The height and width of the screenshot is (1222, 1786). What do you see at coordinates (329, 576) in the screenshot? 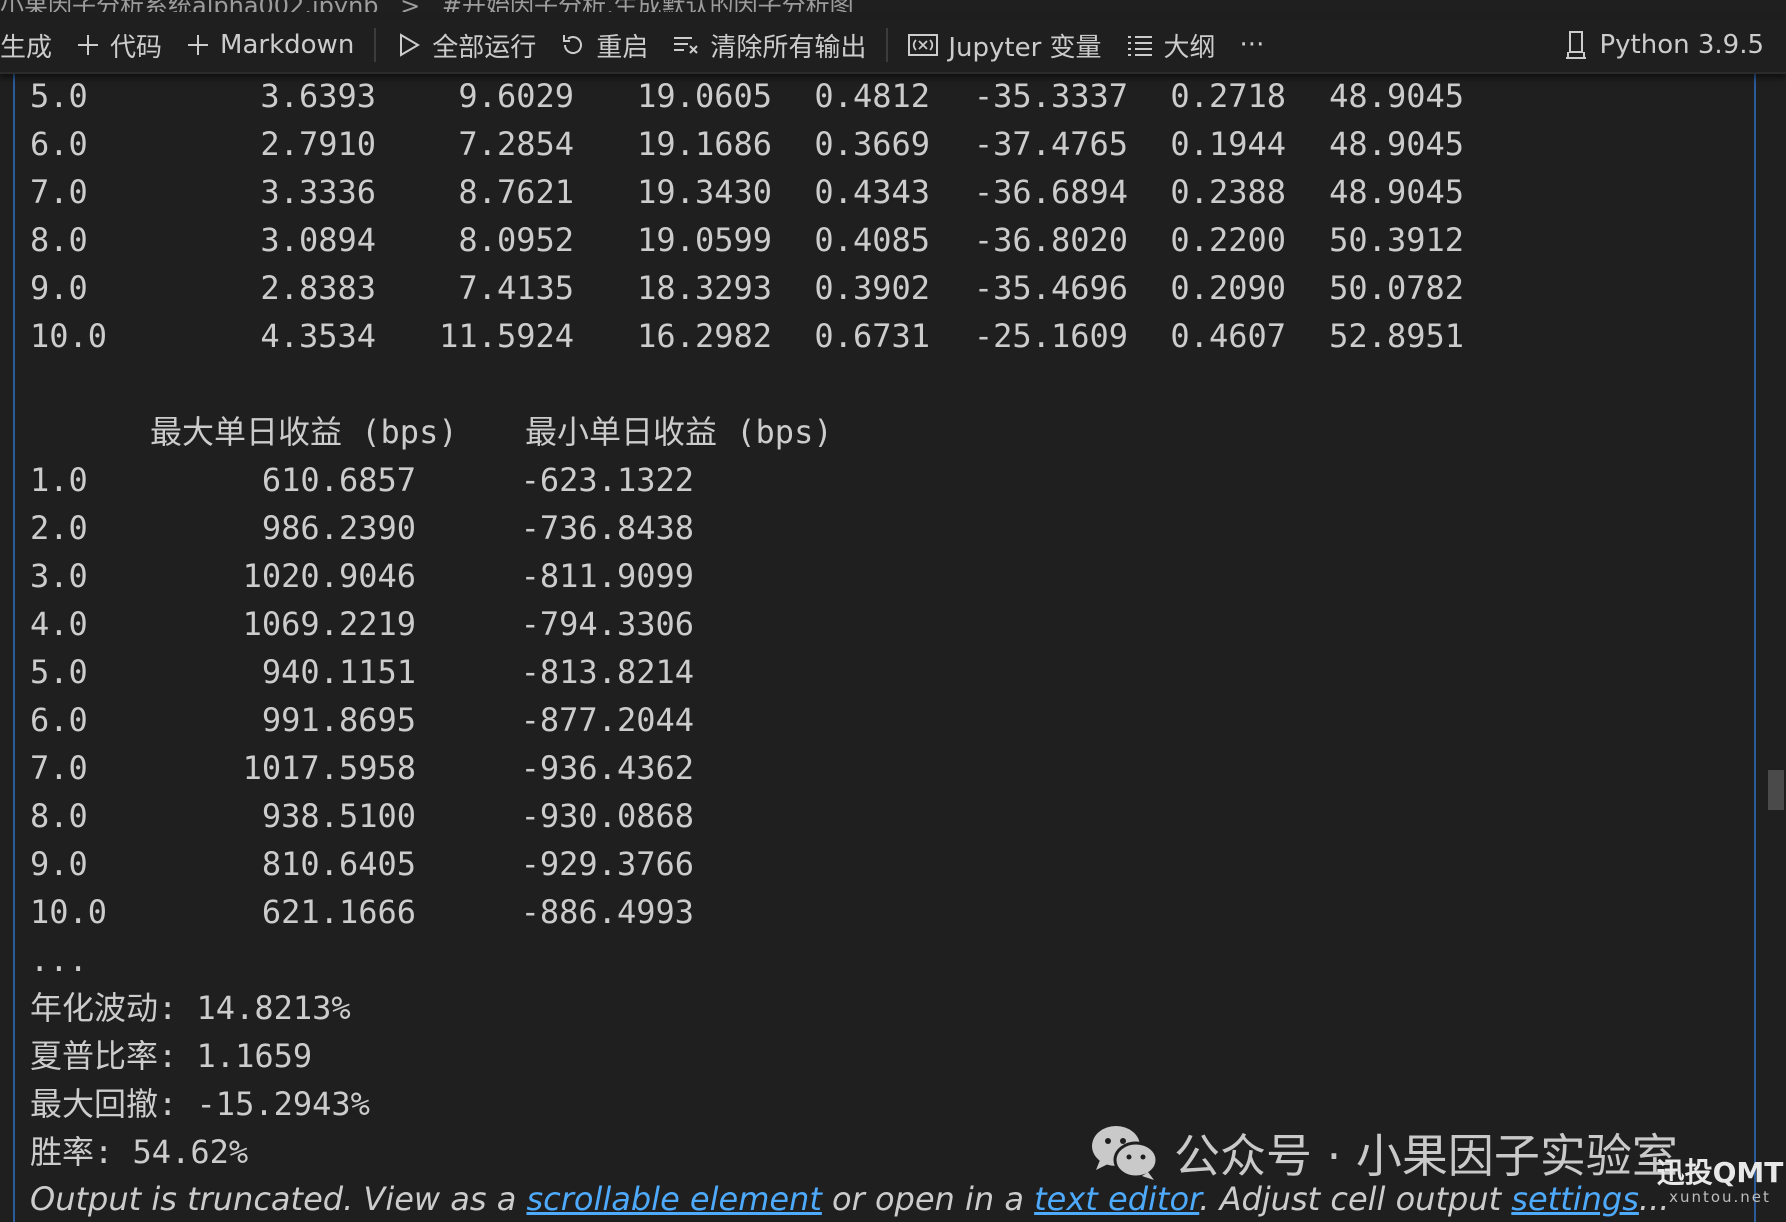
I see `table-cell: 1020.9046` at bounding box center [329, 576].